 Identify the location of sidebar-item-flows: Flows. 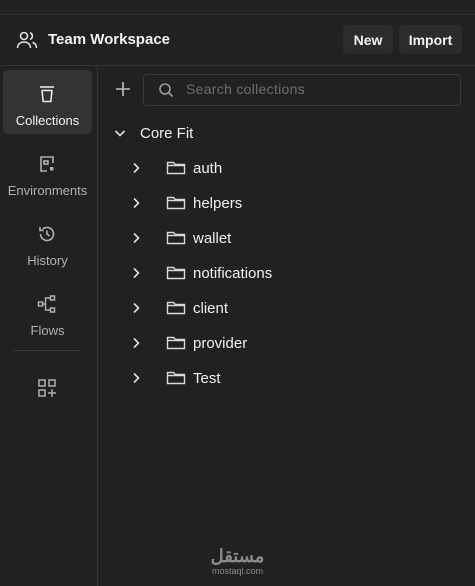
(47, 312).